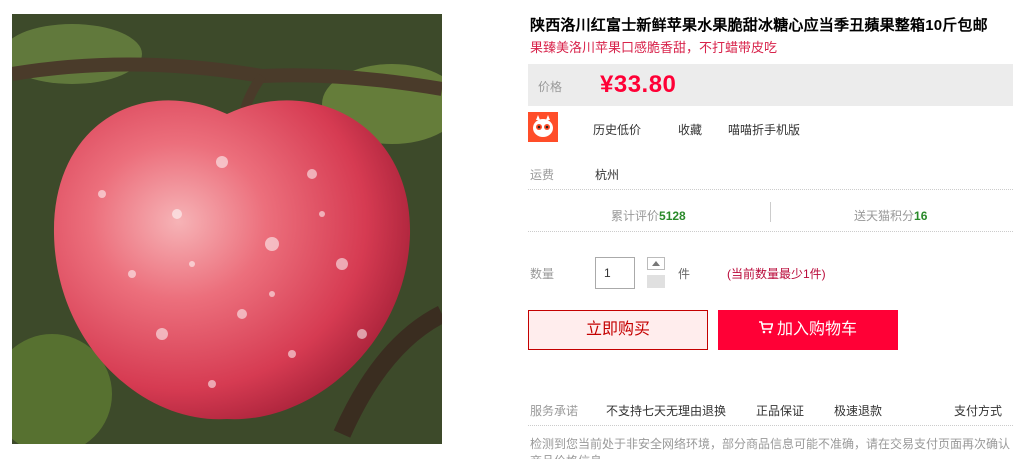 The height and width of the screenshot is (459, 1027). Describe the element at coordinates (780, 410) in the screenshot. I see `service-item: 正品保证` at that location.